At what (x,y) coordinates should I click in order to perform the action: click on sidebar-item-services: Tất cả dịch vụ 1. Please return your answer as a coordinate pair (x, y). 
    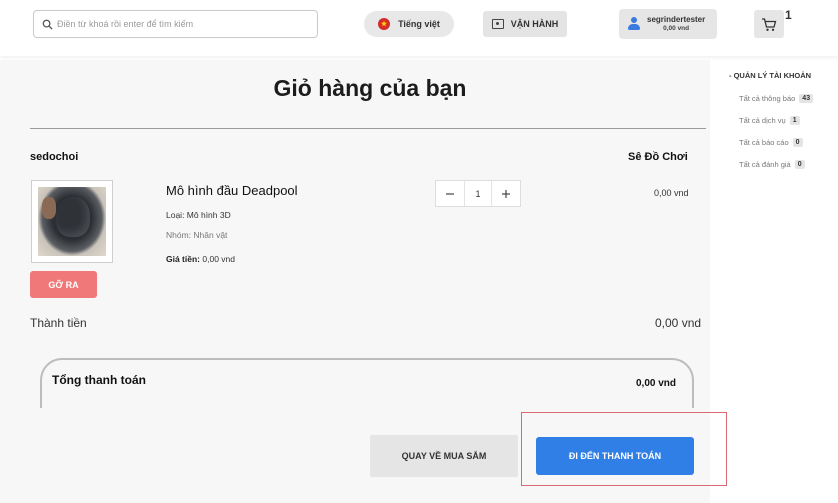
    Looking at the image, I should click on (769, 120).